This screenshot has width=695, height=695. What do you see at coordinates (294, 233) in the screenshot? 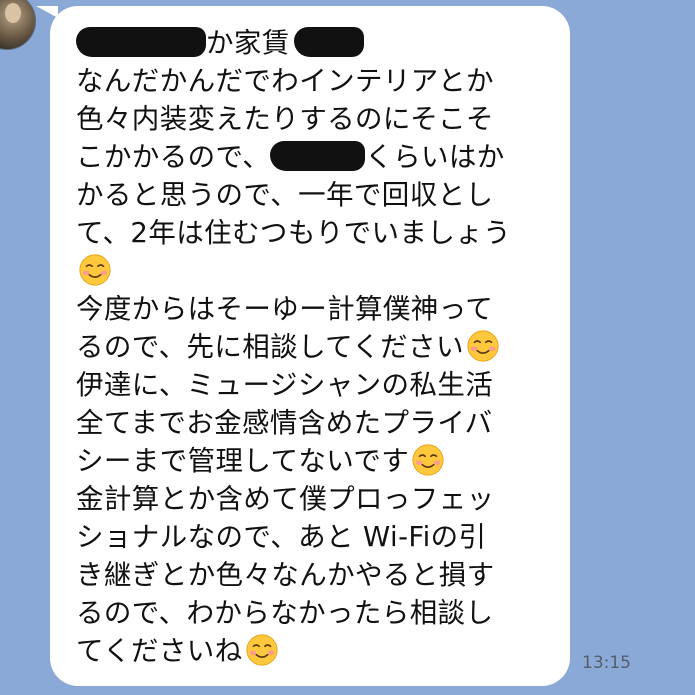
I see `message-line-6: て、2年は住むつもりでいましょう` at bounding box center [294, 233].